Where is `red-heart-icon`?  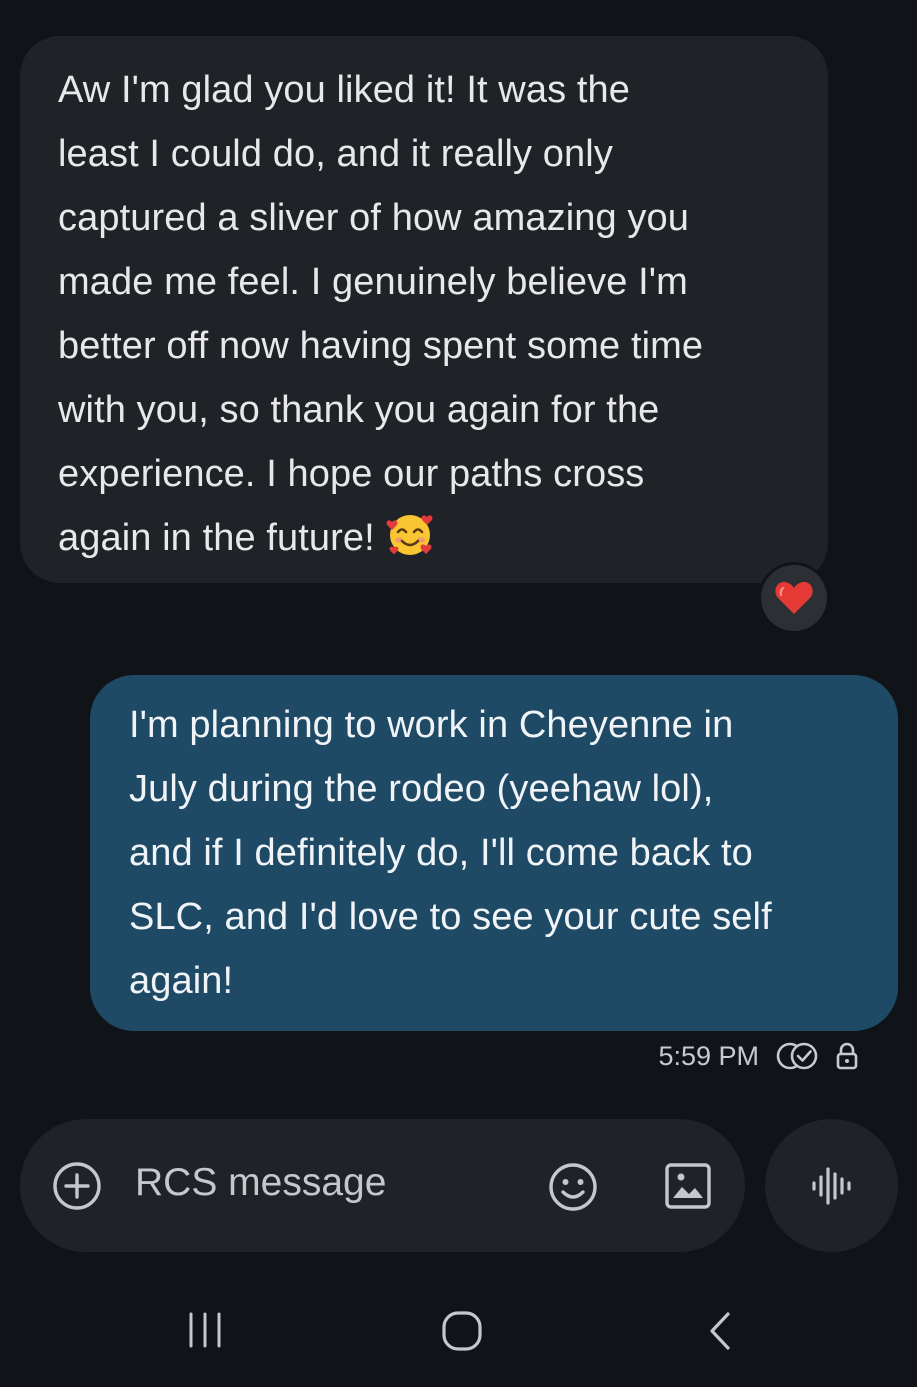
red-heart-icon is located at coordinates (794, 597).